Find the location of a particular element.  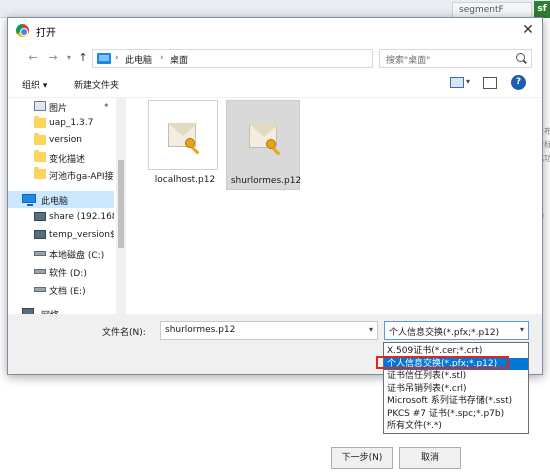

file-type-option: 证书信任列表(*.stl) is located at coordinates (456, 376).